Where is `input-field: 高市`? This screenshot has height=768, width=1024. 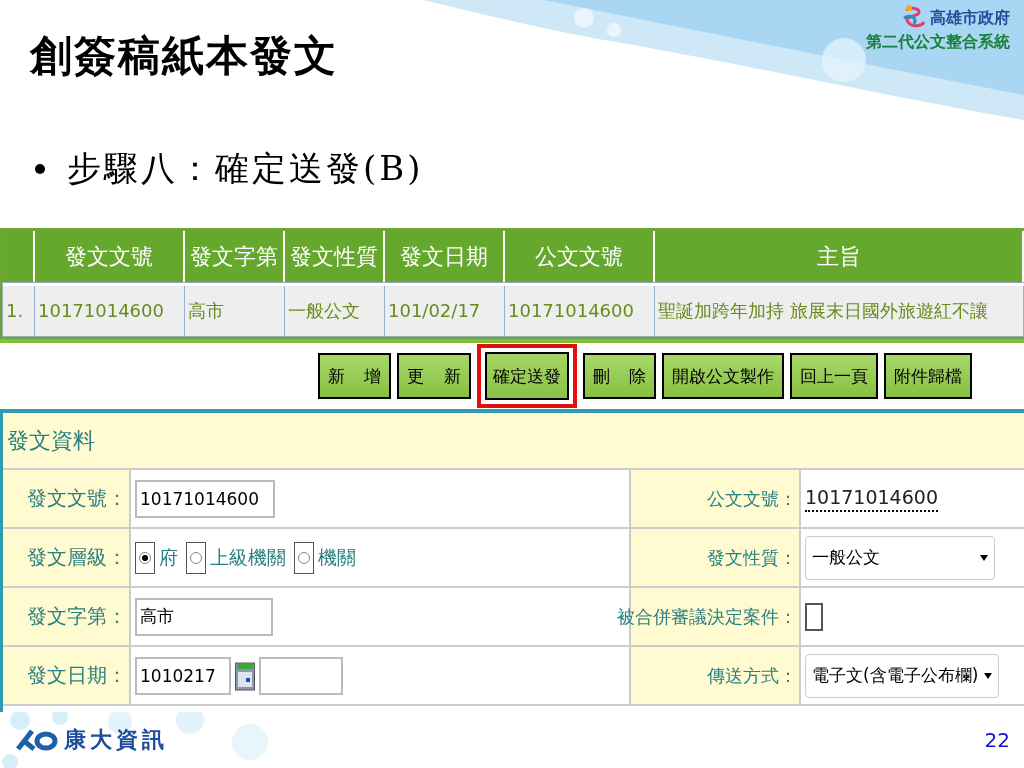
input-field: 高市 is located at coordinates (204, 616).